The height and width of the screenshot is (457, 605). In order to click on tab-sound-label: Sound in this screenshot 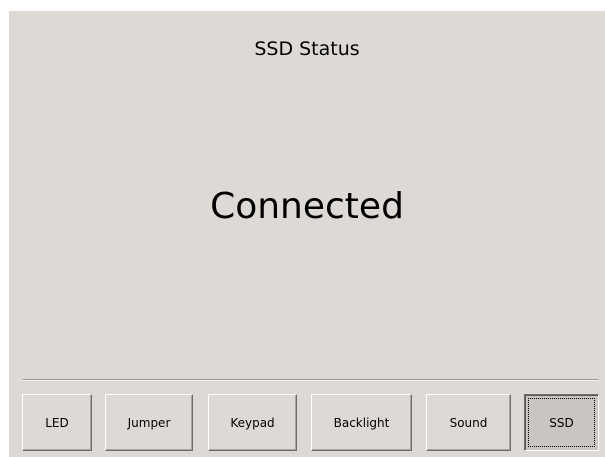, I will do `click(468, 422)`.